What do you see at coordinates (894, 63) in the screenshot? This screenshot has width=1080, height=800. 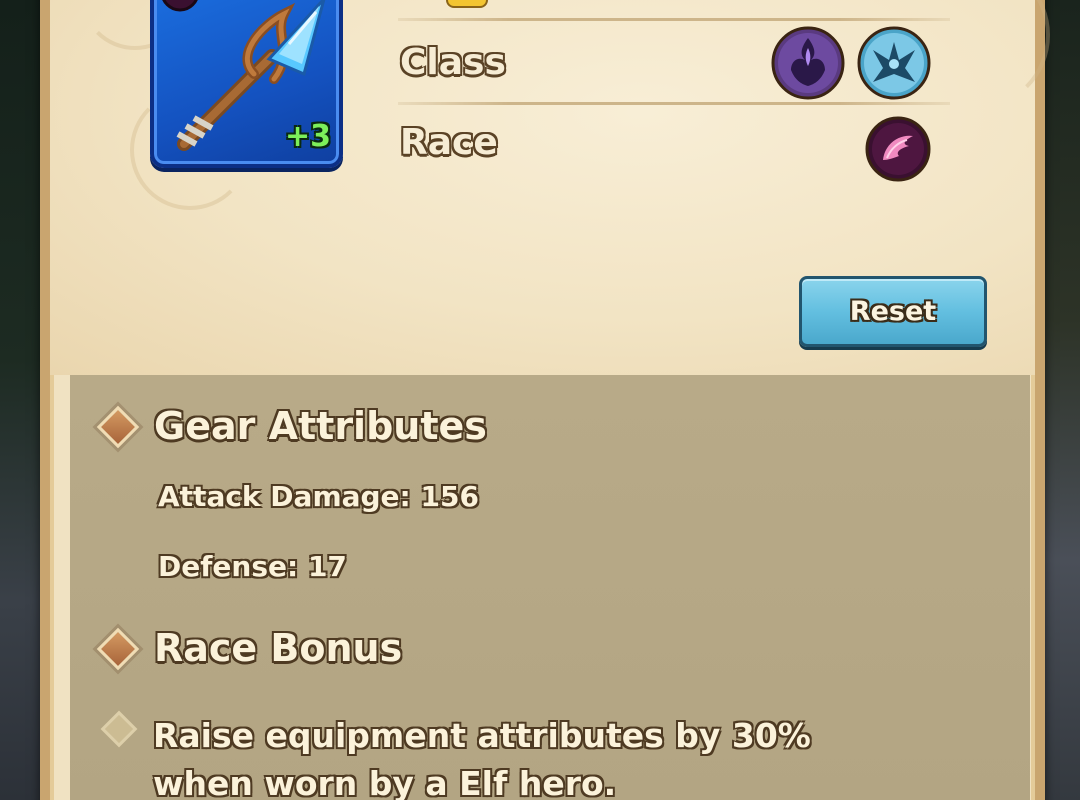 I see `ice-wings-icon` at bounding box center [894, 63].